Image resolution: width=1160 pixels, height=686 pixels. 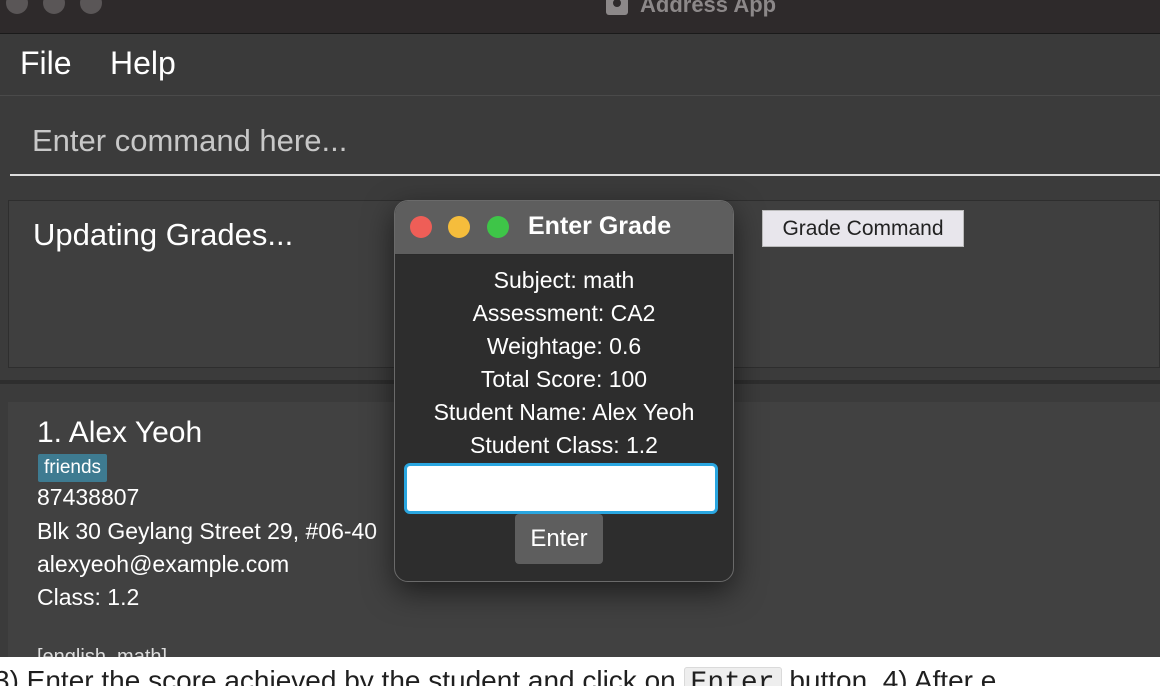 What do you see at coordinates (102, 651) in the screenshot?
I see `person-subjects: [english, math]` at bounding box center [102, 651].